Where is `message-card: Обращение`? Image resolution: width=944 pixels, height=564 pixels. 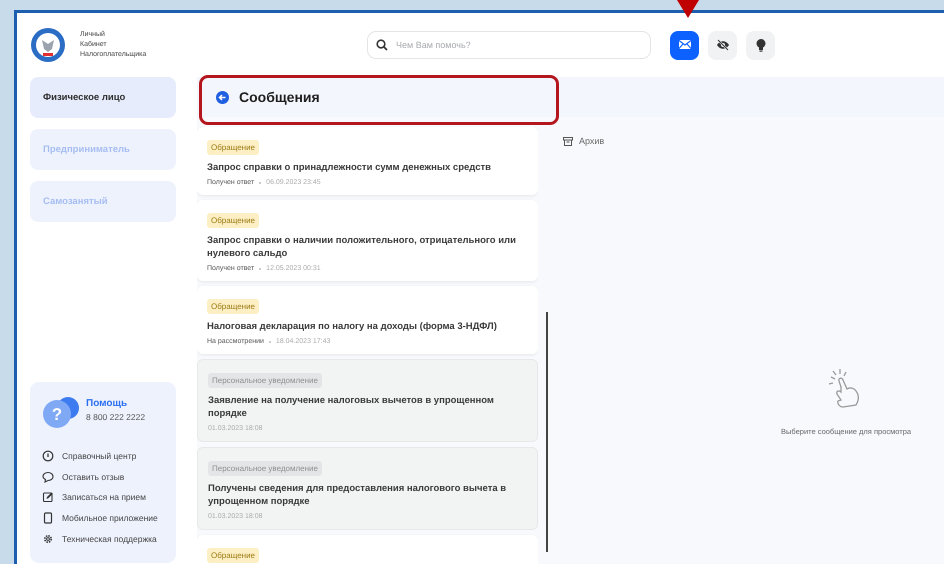 message-card: Обращение is located at coordinates (367, 549).